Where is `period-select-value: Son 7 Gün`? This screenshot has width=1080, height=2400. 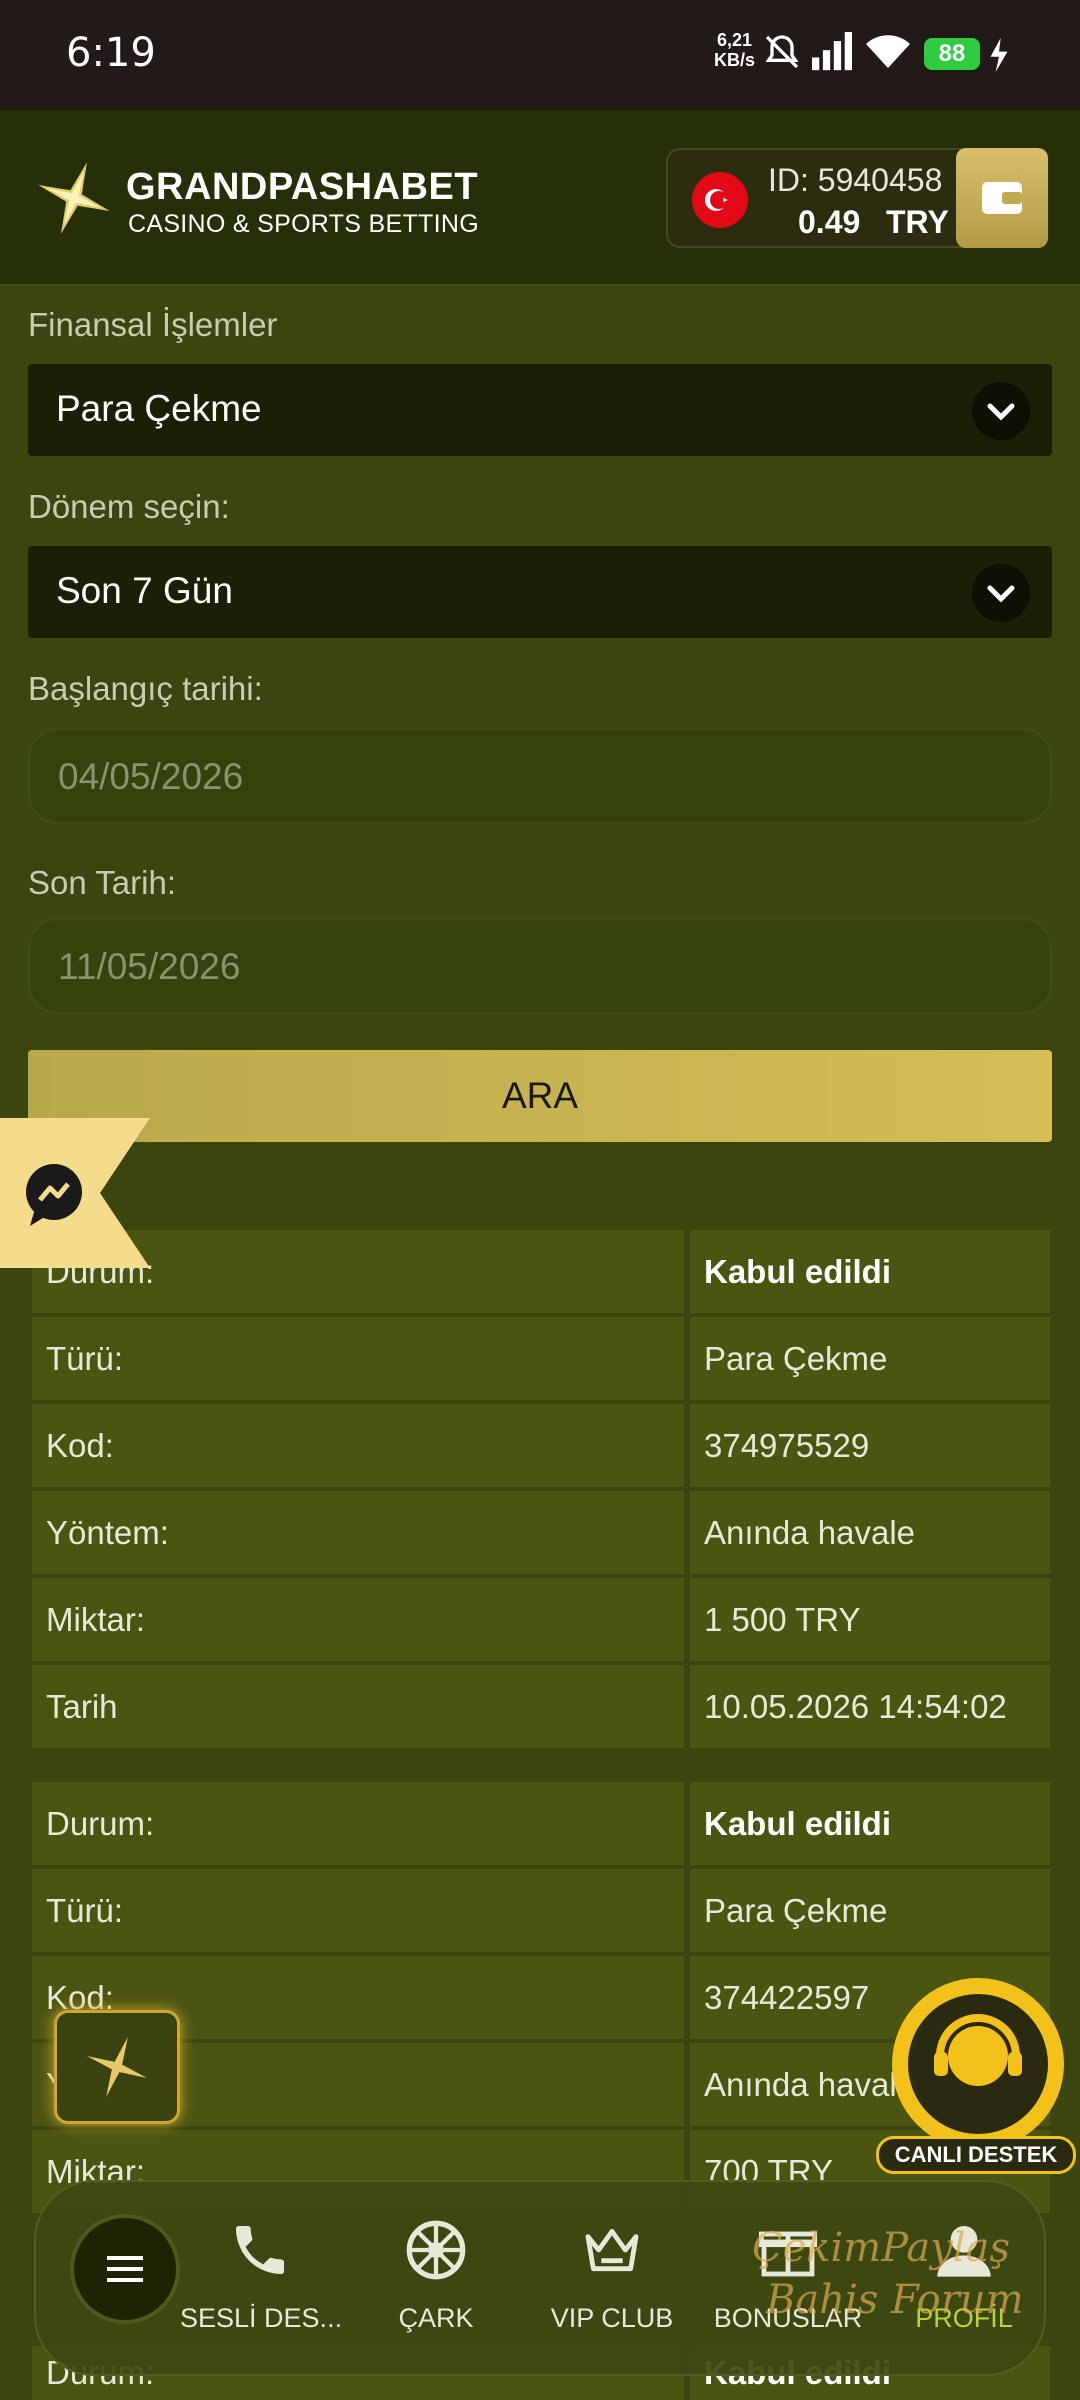 period-select-value: Son 7 Gün is located at coordinates (144, 590).